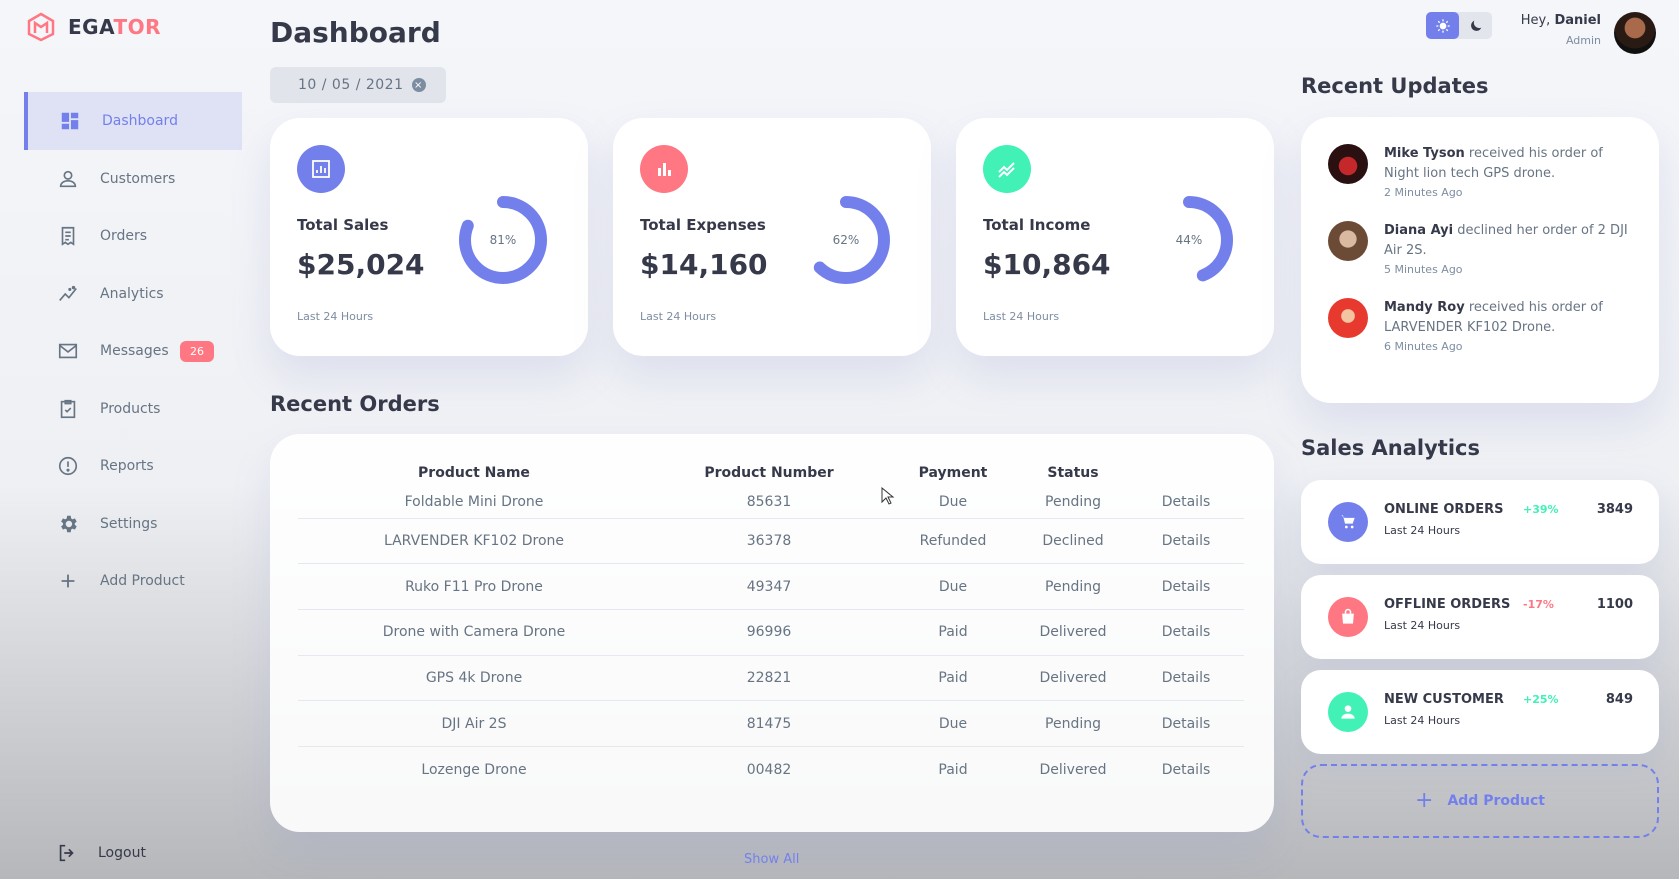 Image resolution: width=1679 pixels, height=879 pixels. I want to click on status: Declined, so click(1073, 541).